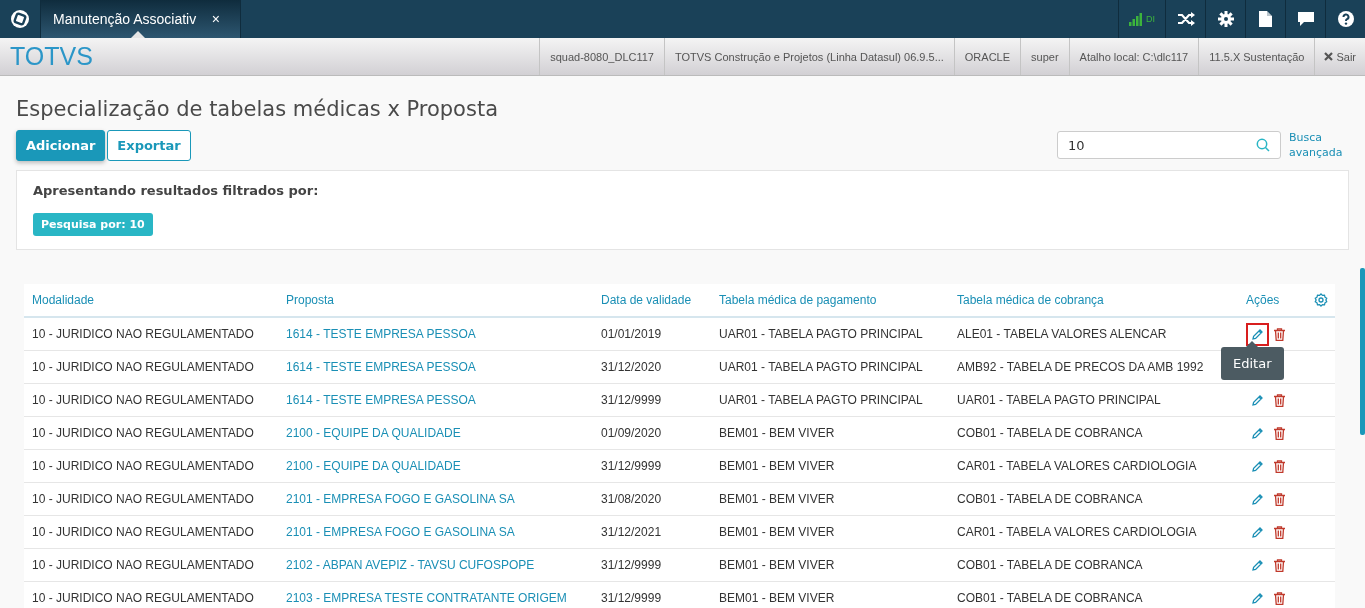  What do you see at coordinates (63, 300) in the screenshot?
I see `column-header: Modalidade` at bounding box center [63, 300].